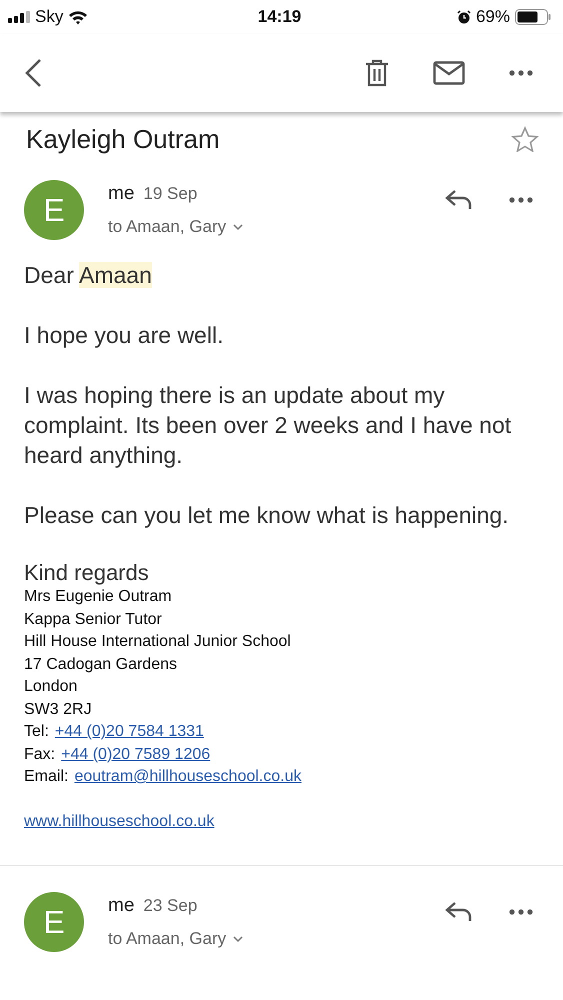 The height and width of the screenshot is (1000, 563). Describe the element at coordinates (123, 139) in the screenshot. I see `email-subject: Kayleigh Outram` at that location.